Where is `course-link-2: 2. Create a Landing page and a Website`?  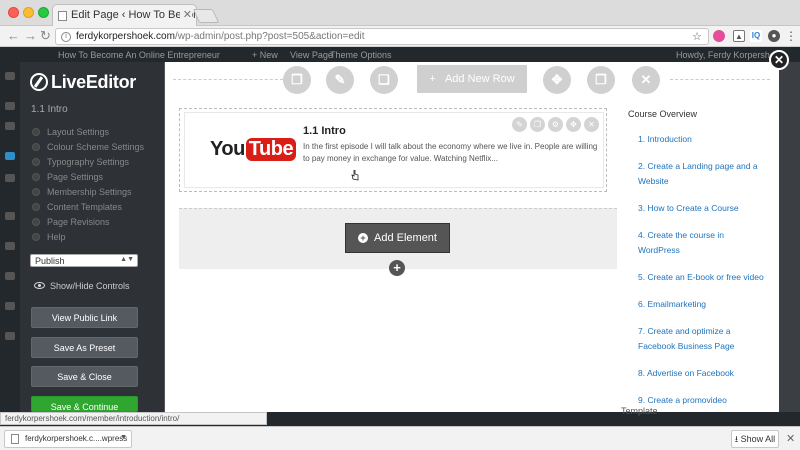 course-link-2: 2. Create a Landing page and a Website is located at coordinates (703, 174).